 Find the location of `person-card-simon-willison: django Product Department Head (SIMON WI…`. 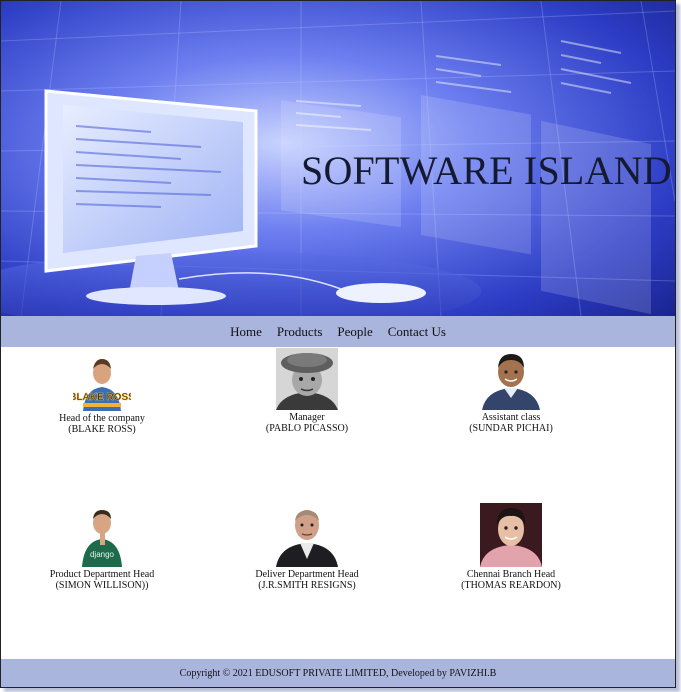

person-card-simon-willison: django Product Department Head (SIMON WI… is located at coordinates (102, 548).